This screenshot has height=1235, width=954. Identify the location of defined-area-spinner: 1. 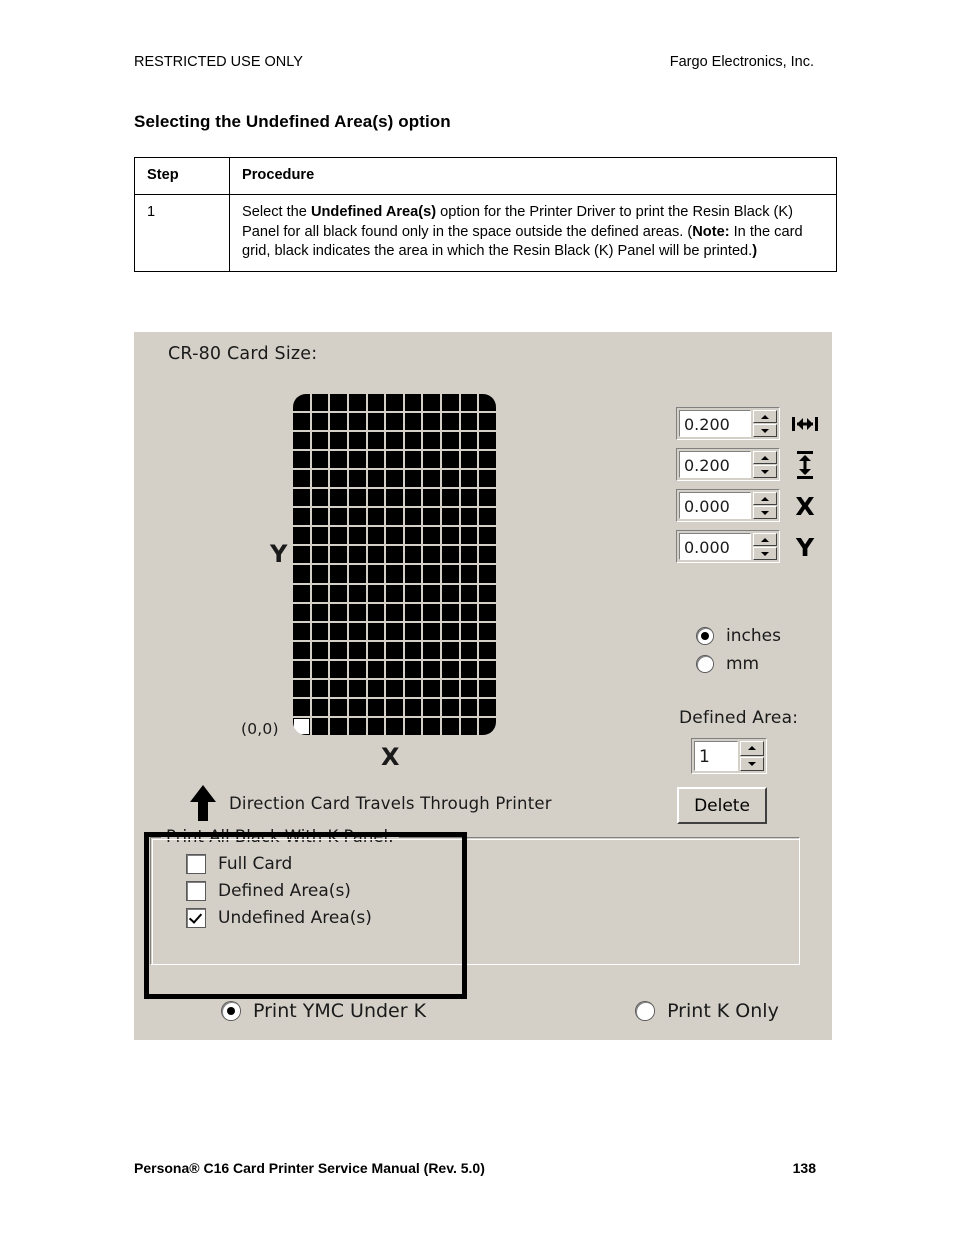
(729, 756).